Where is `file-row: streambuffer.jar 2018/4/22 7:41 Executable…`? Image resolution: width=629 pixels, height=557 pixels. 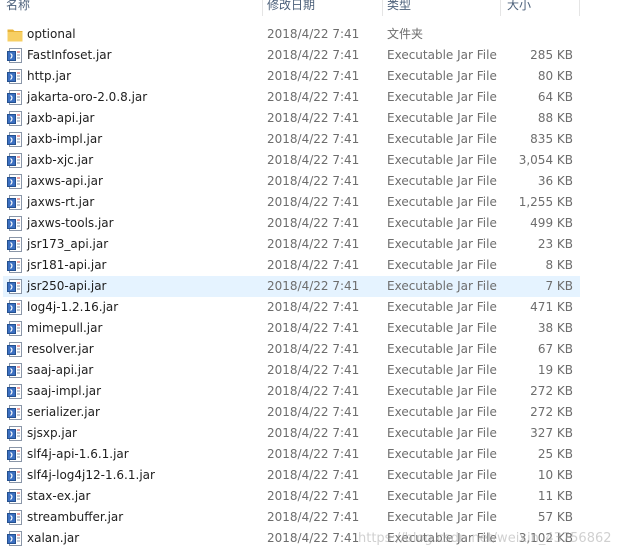
file-row: streambuffer.jar 2018/4/22 7:41 Executable… is located at coordinates (314, 517).